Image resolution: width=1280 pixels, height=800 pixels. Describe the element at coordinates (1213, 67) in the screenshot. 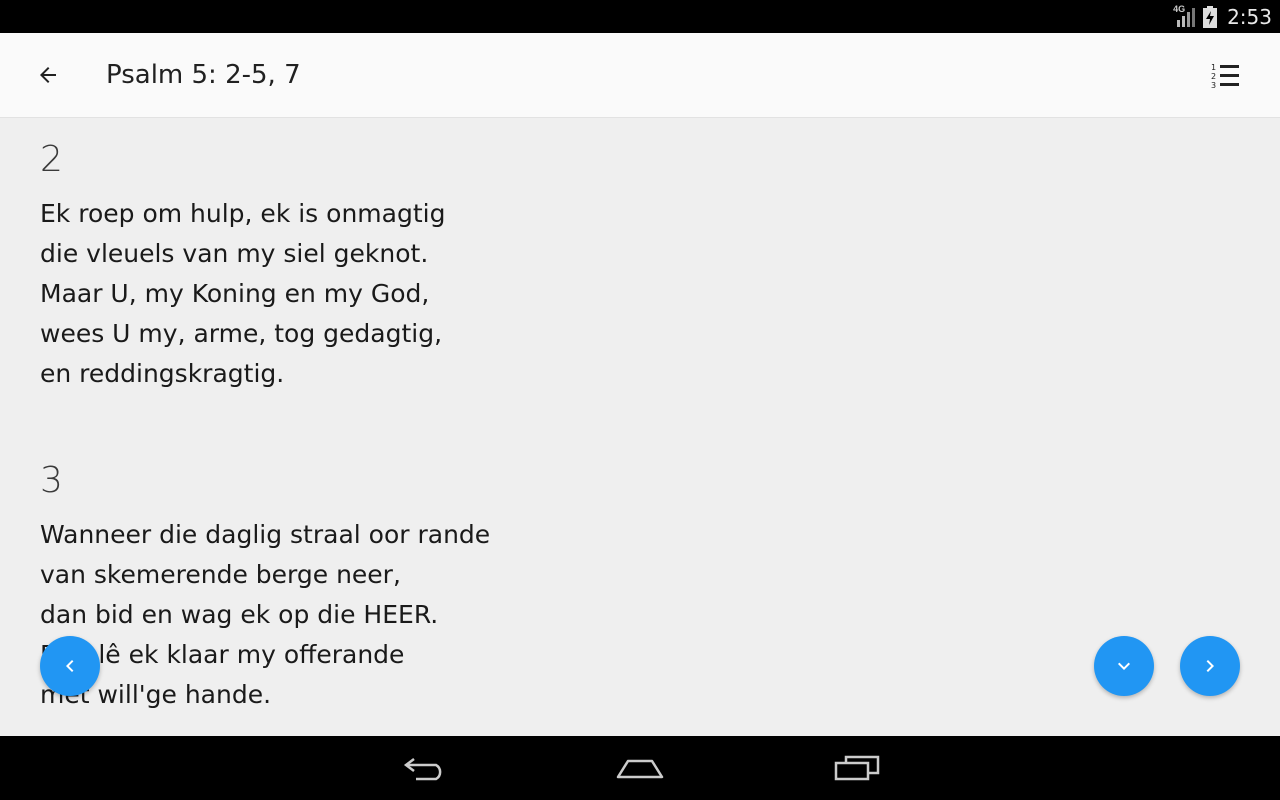

I see `svg-text: 1` at that location.